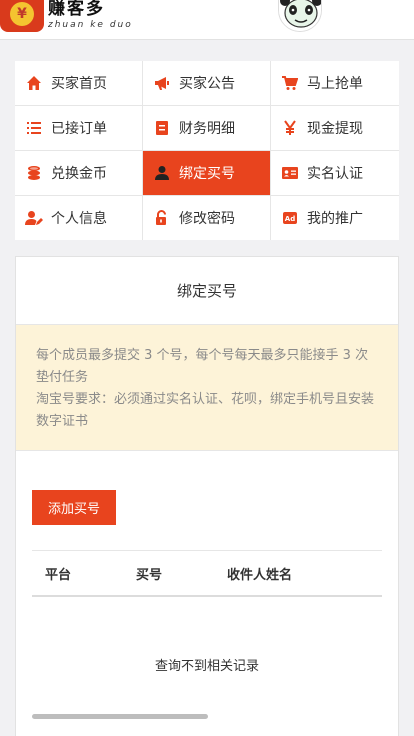 The width and height of the screenshot is (414, 736). I want to click on yen-coin-icon: ¥, so click(22, 14).